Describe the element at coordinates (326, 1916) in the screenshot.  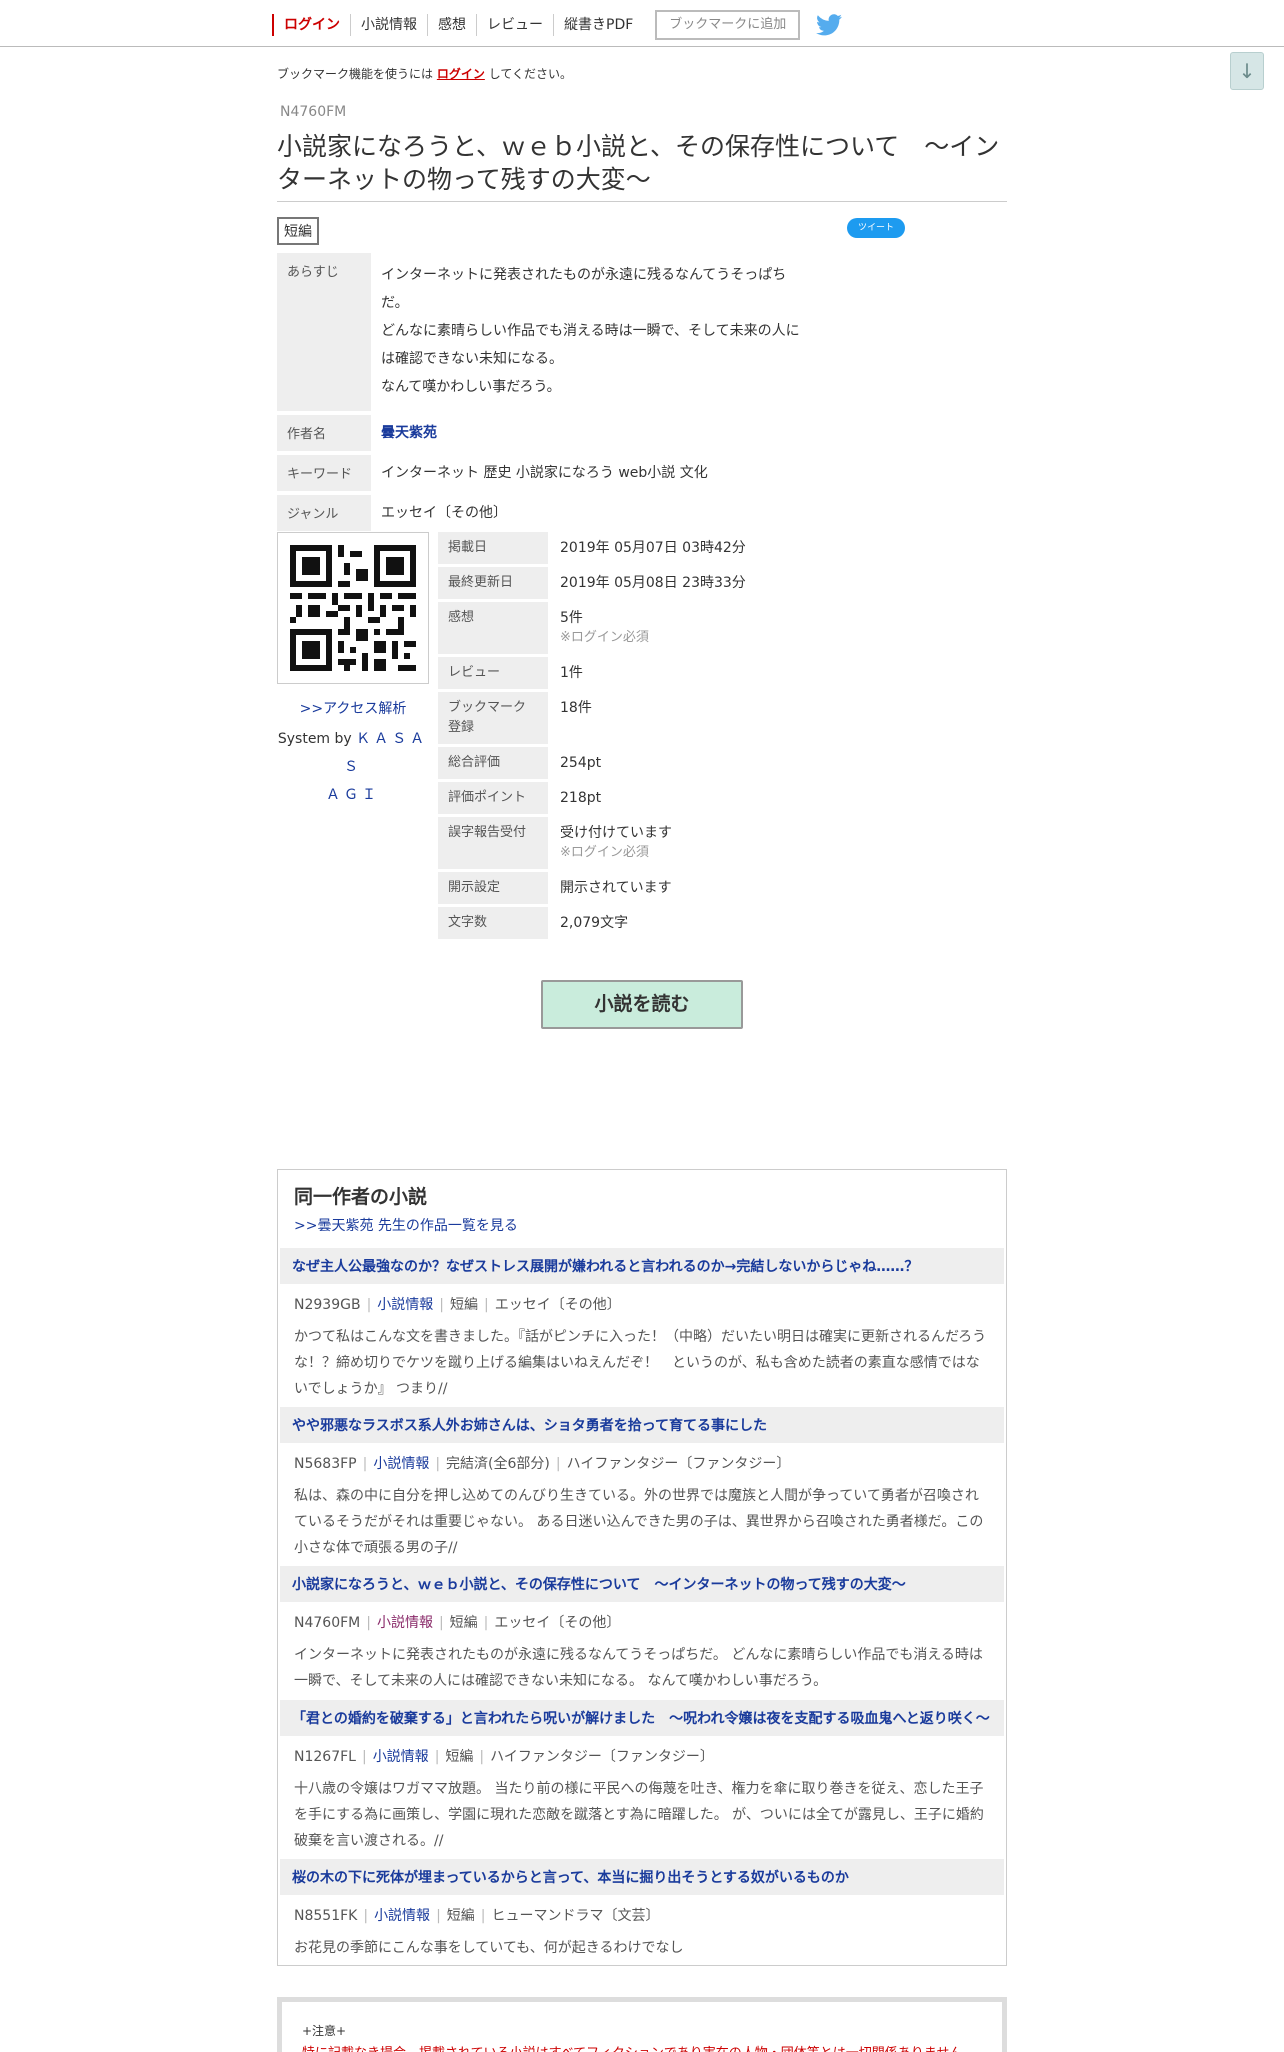
I see `item-ncode: N8551FK` at that location.